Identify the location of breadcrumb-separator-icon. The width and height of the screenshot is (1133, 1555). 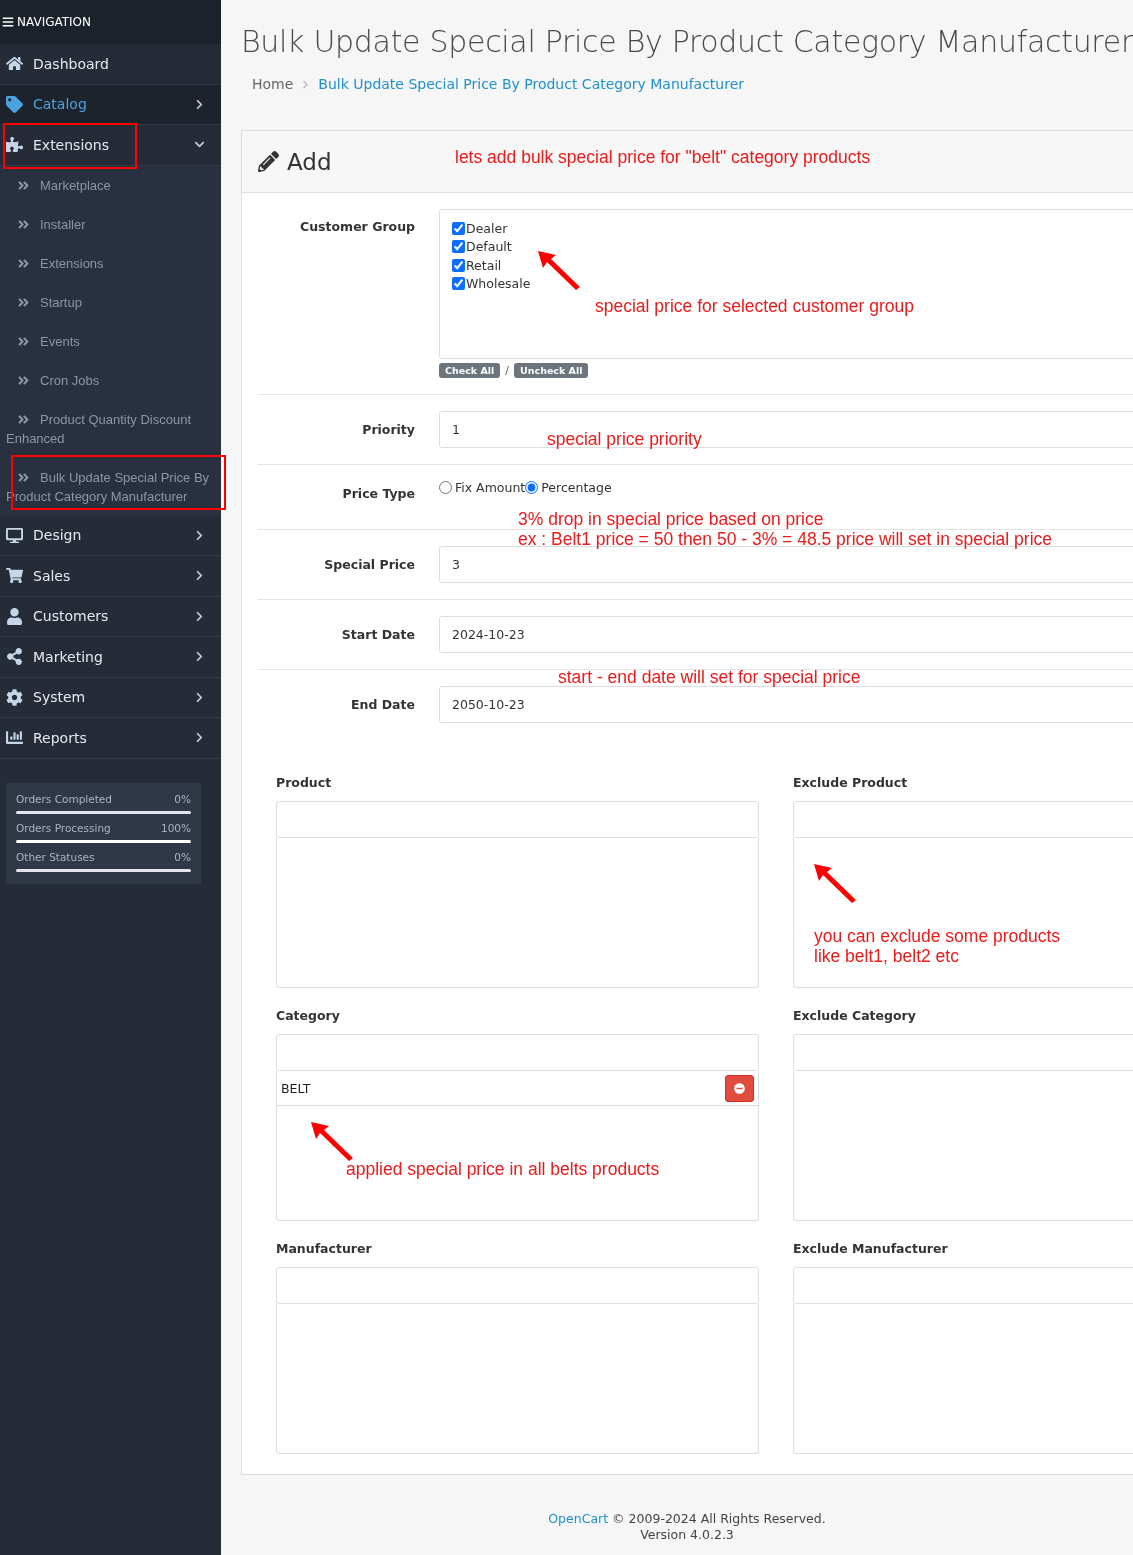
(306, 84).